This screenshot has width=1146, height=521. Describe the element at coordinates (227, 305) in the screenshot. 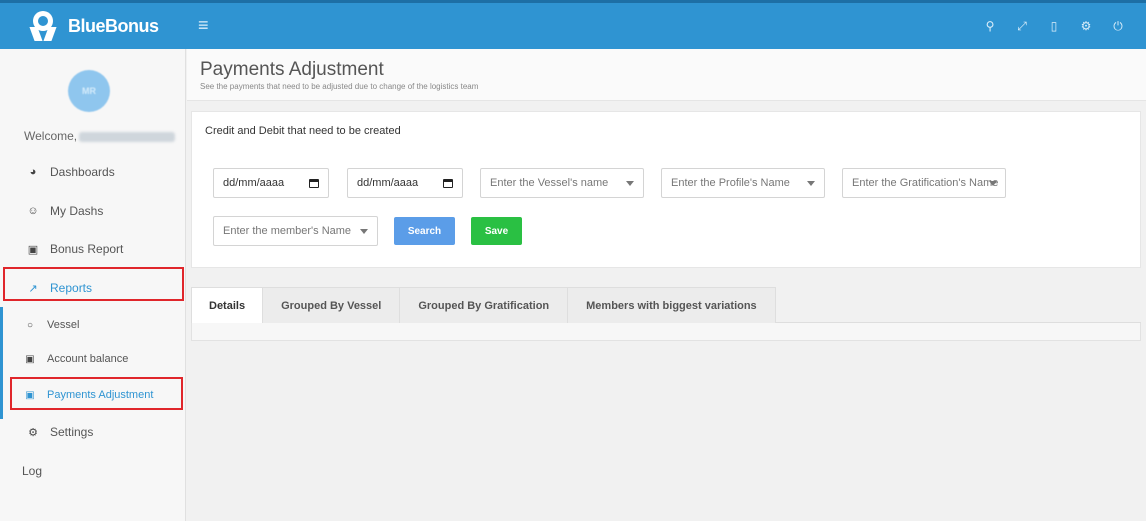

I see `tab-details: Details` at that location.